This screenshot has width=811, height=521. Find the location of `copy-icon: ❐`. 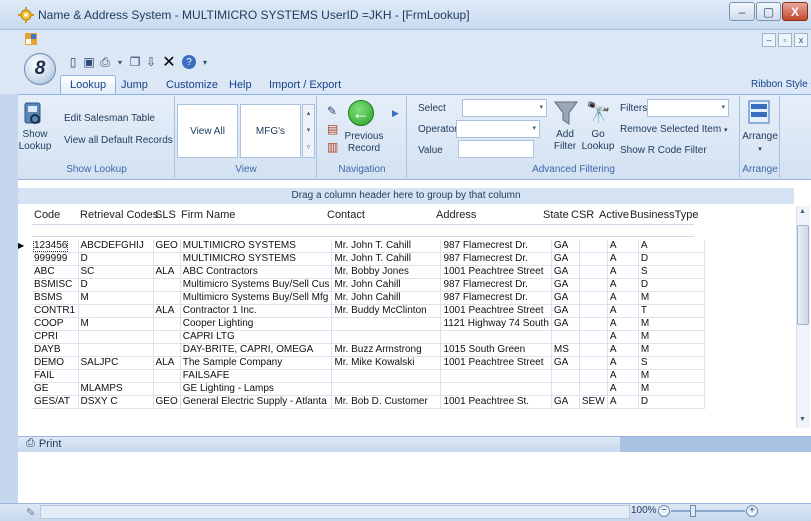

copy-icon: ❐ is located at coordinates (135, 62).